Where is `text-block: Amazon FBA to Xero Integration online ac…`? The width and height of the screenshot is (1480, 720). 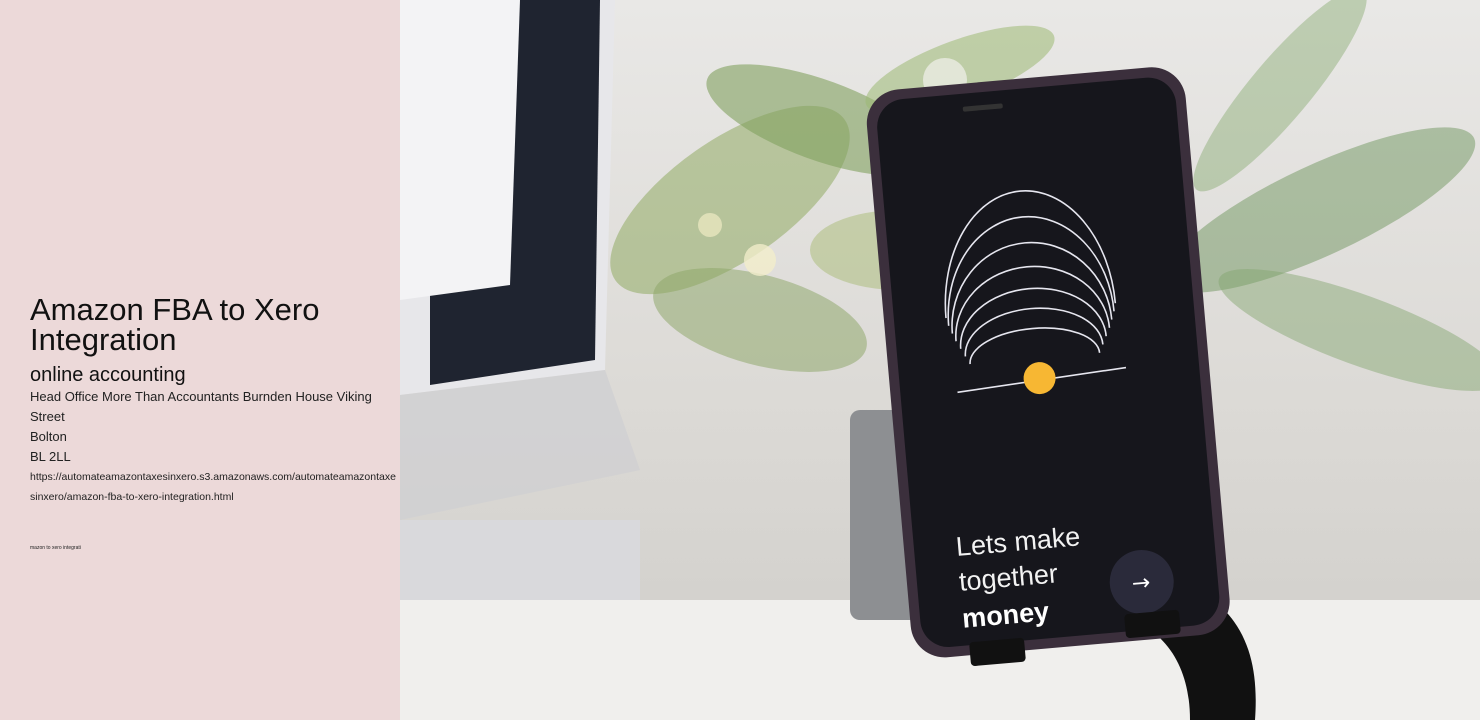
text-block: Amazon FBA to Xero Integration online ac… is located at coordinates (213, 421).